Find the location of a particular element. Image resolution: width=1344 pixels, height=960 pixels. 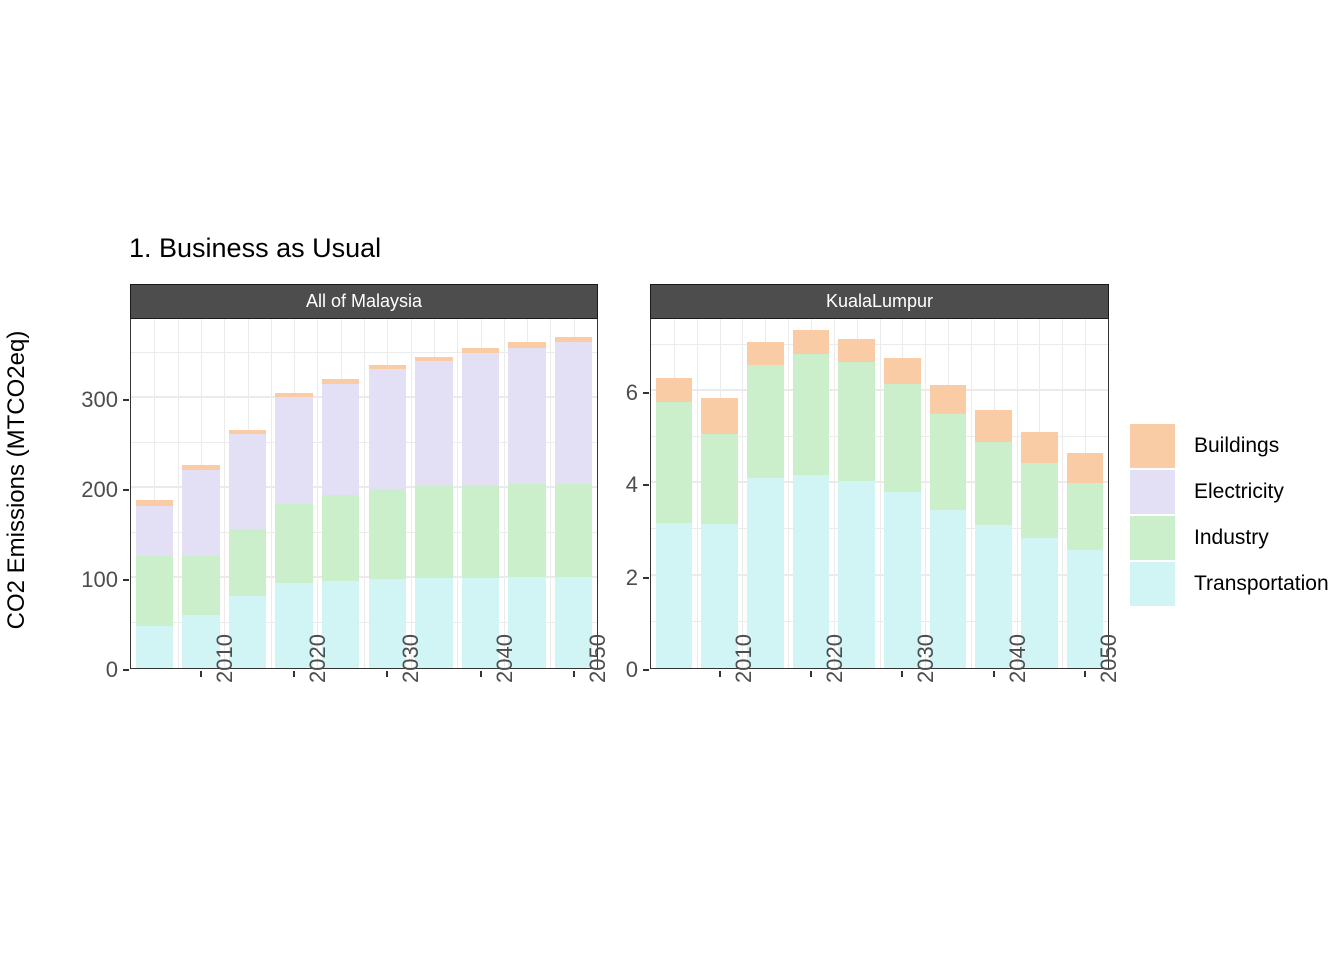

legend-item: Industry is located at coordinates (1229, 538).